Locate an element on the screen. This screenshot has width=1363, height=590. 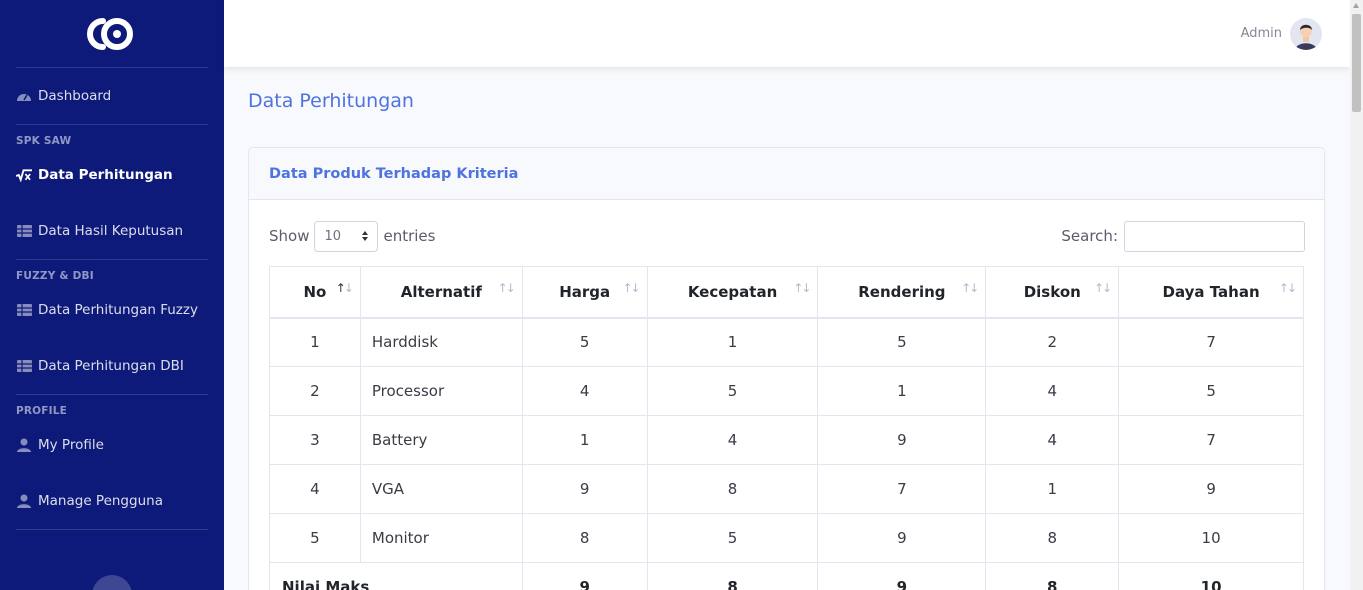
column-header-label: Harga is located at coordinates (585, 291).